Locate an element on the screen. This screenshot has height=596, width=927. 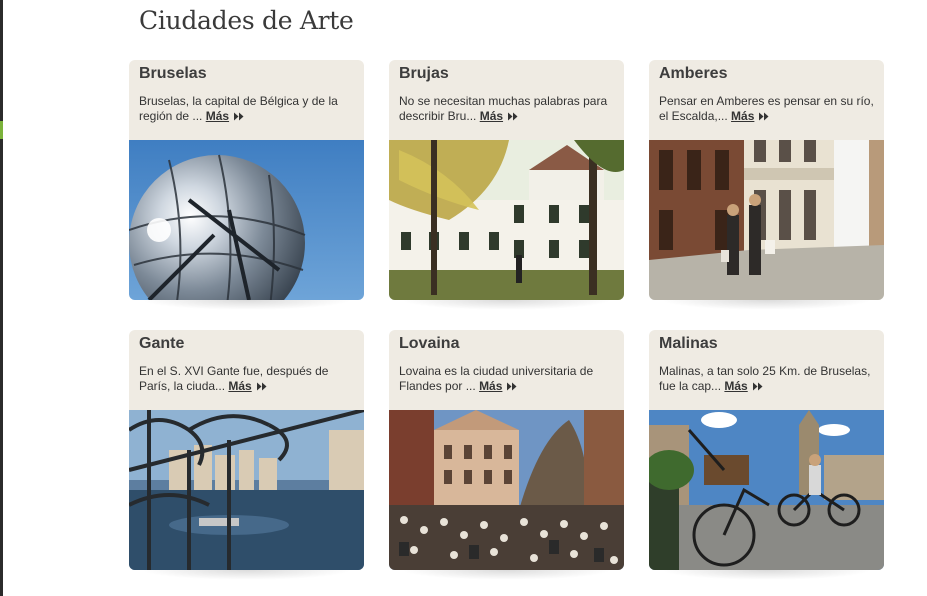
card-title: Bruselas is located at coordinates (173, 74).